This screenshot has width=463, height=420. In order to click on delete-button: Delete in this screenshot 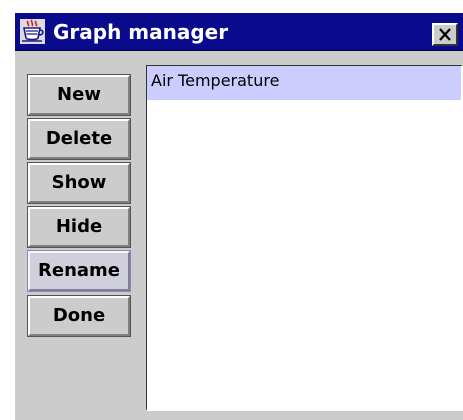, I will do `click(79, 139)`.